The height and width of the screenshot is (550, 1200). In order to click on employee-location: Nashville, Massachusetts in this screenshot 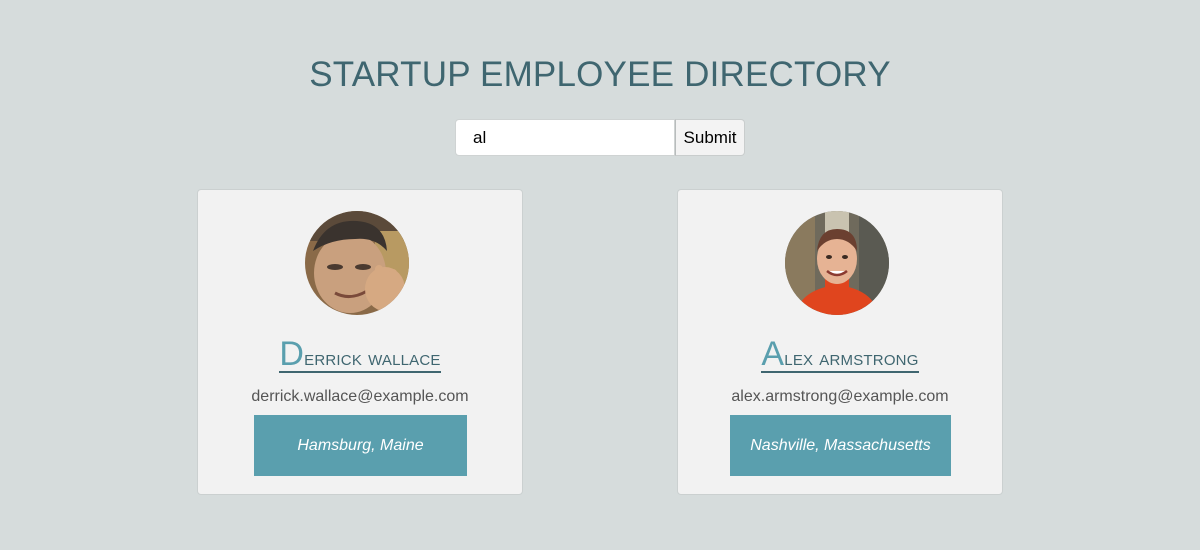, I will do `click(840, 445)`.